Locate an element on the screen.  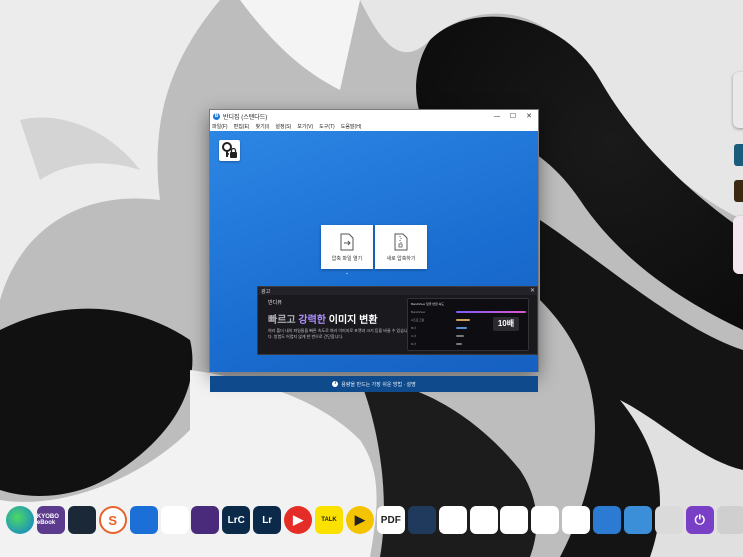
kakaotalk-dock-icon: TALK is located at coordinates (329, 520).